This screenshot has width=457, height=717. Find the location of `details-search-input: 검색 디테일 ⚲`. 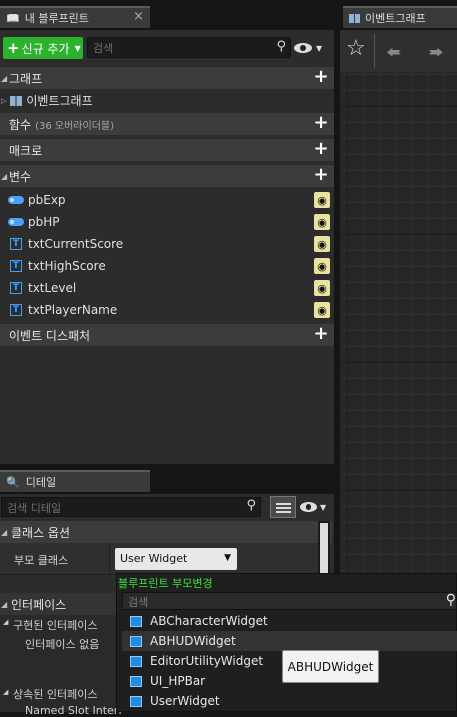

details-search-input: 검색 디테일 ⚲ is located at coordinates (131, 507).